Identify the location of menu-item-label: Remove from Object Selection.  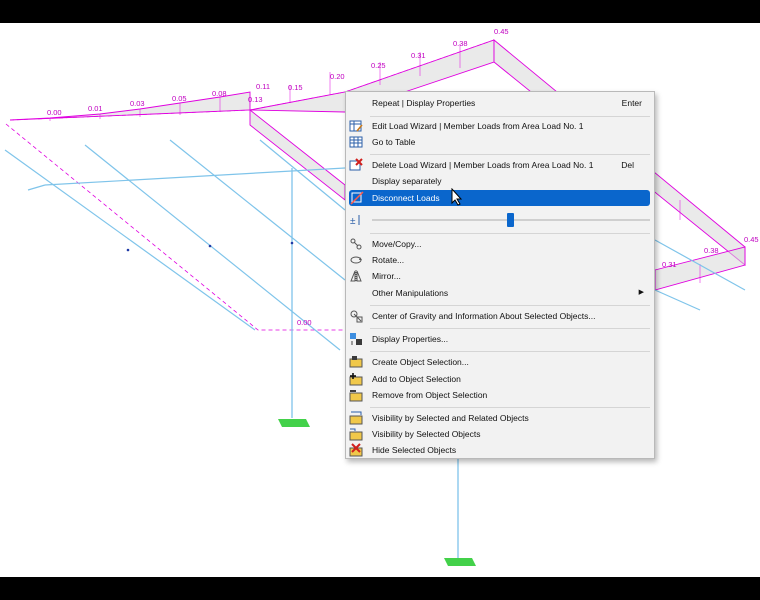
(430, 395).